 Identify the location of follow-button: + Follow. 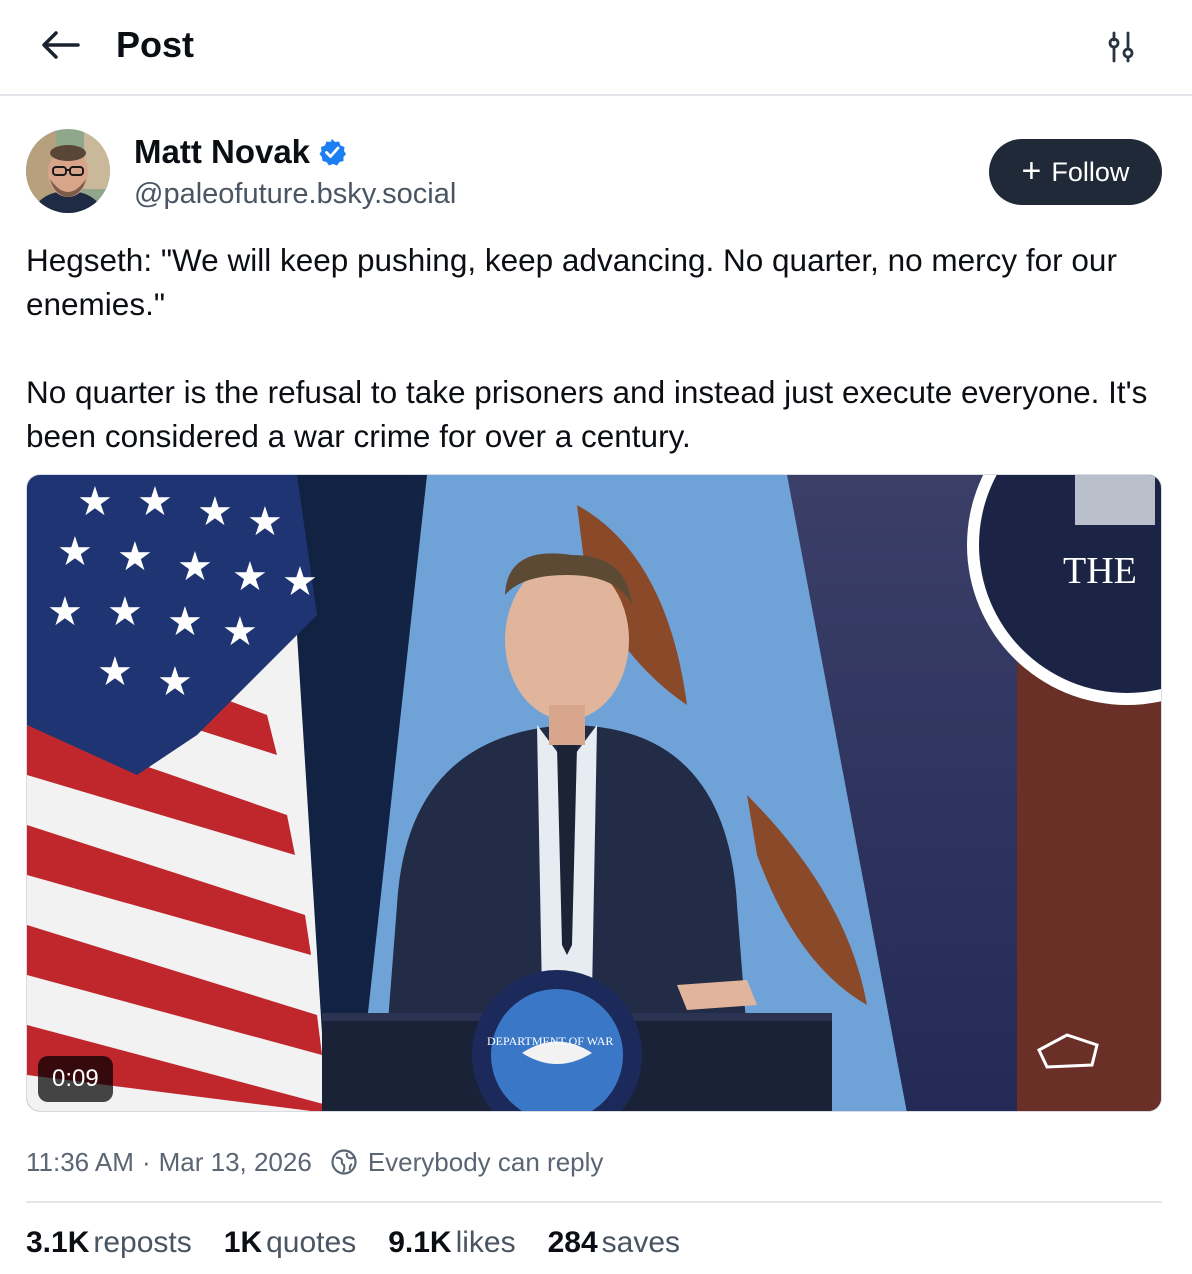
(1075, 172).